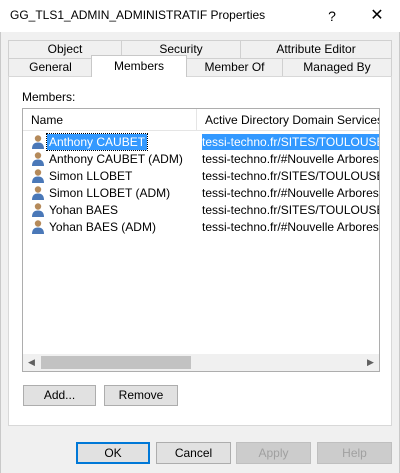 The width and height of the screenshot is (400, 473). I want to click on tab-general: General, so click(50, 67).